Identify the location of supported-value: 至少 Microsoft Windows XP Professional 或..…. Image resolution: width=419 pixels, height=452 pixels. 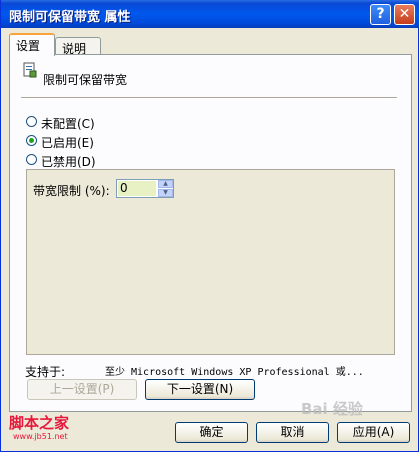
(234, 372).